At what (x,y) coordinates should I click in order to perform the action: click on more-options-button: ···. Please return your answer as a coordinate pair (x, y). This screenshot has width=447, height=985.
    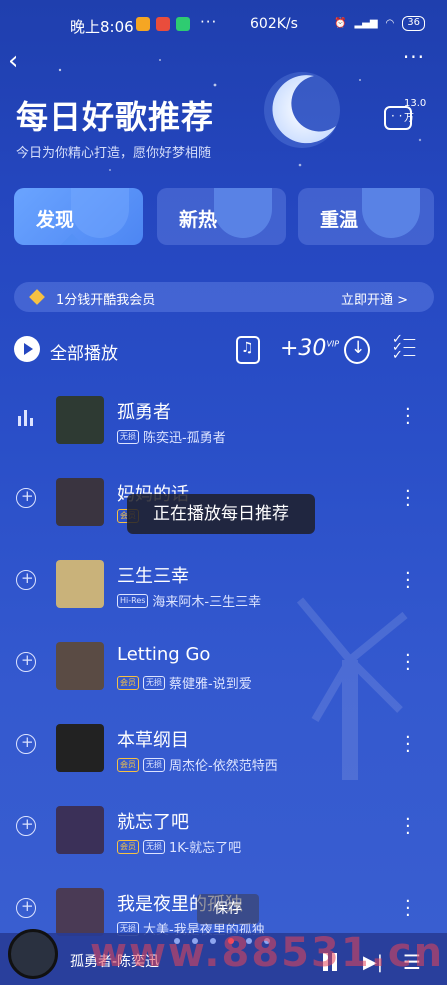
    Looking at the image, I should click on (414, 57).